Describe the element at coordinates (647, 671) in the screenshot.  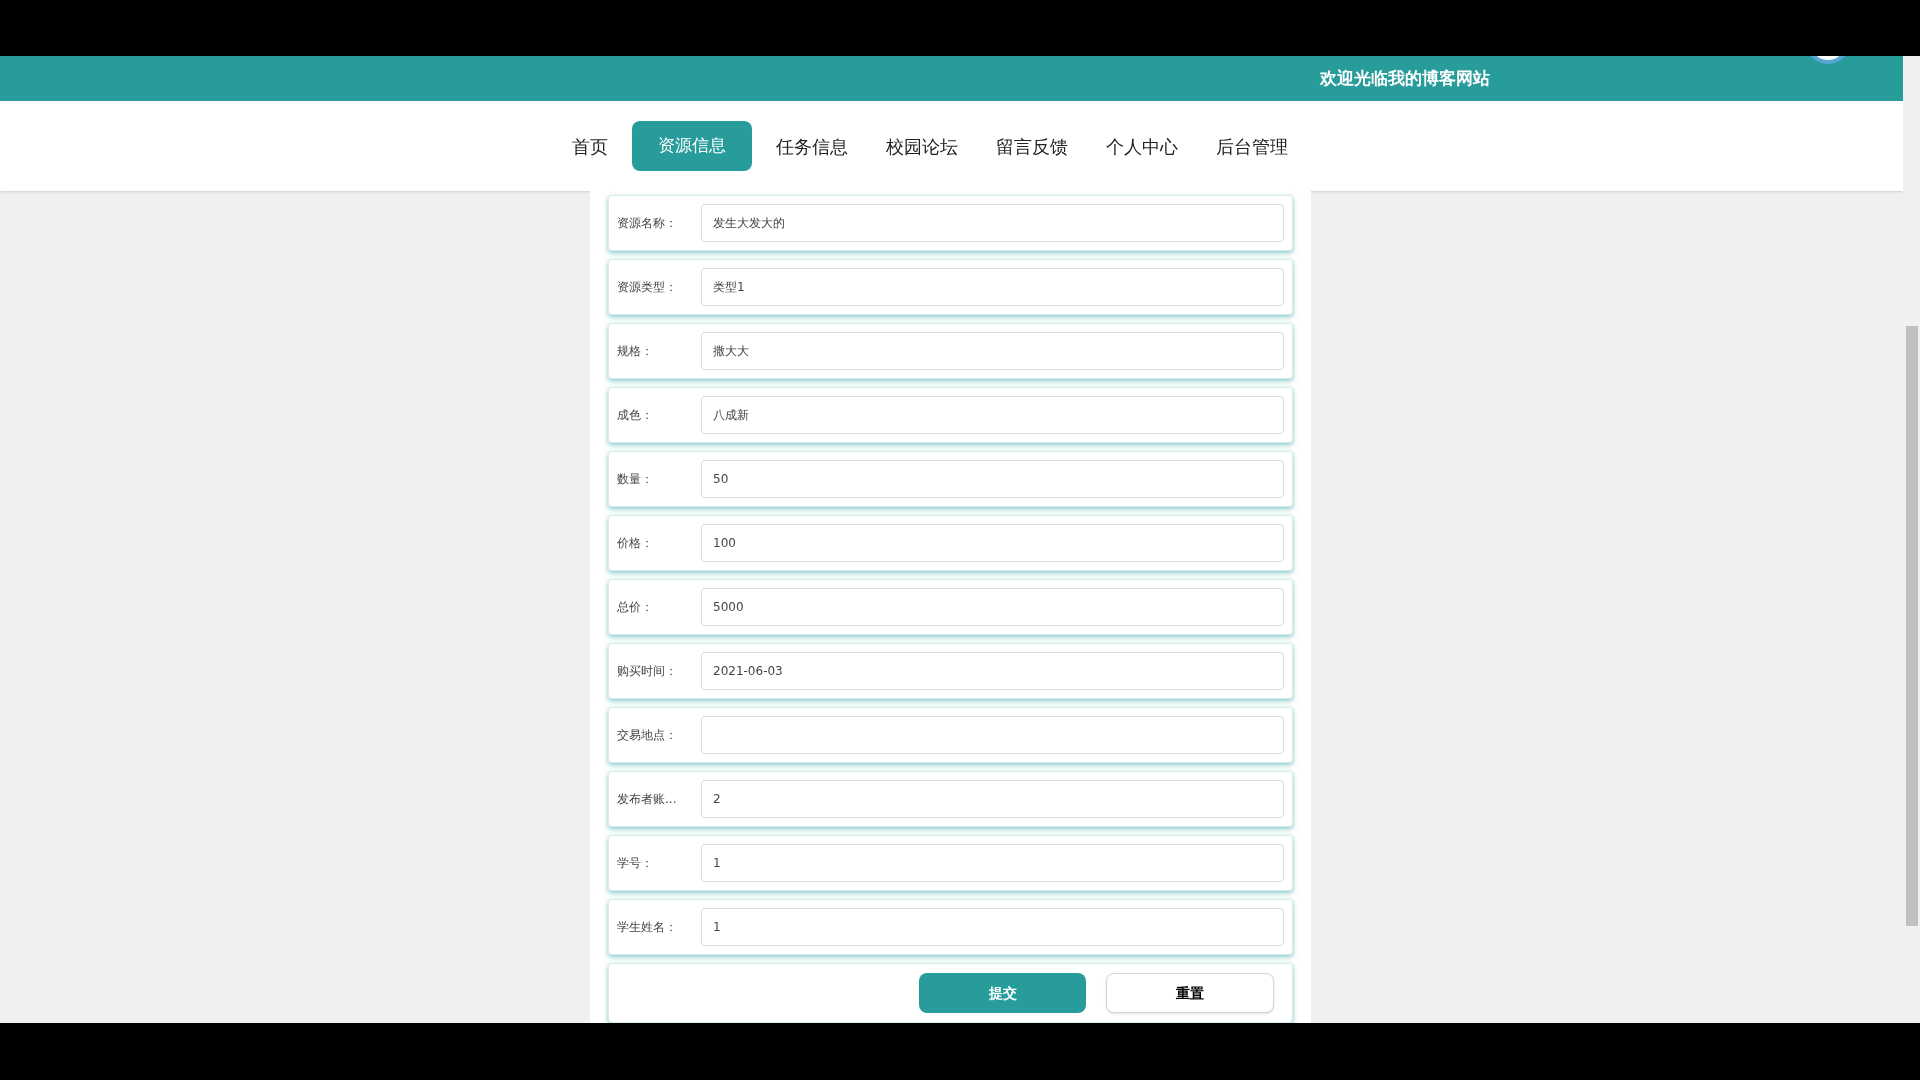
I see `field-label: 购买时间：` at that location.